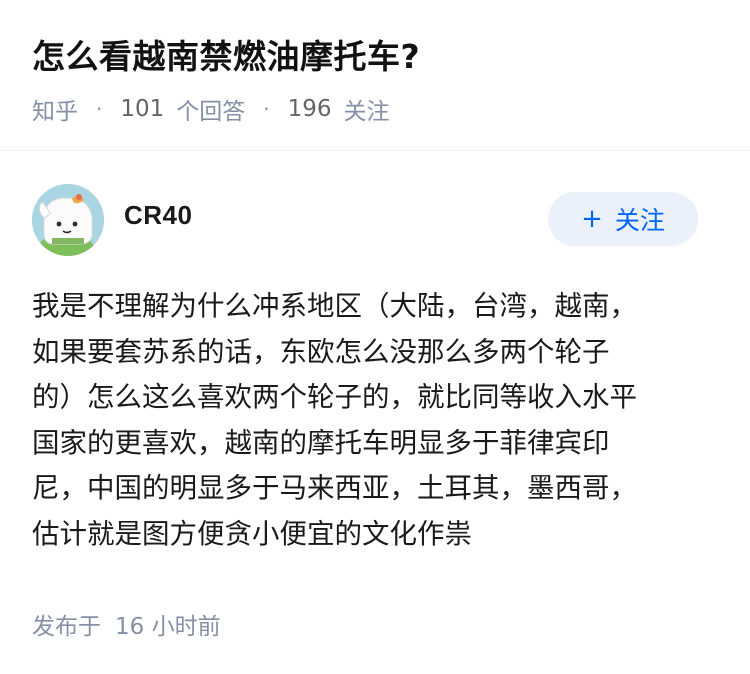 This screenshot has width=750, height=674. I want to click on follow-button-label: 关注, so click(639, 220).